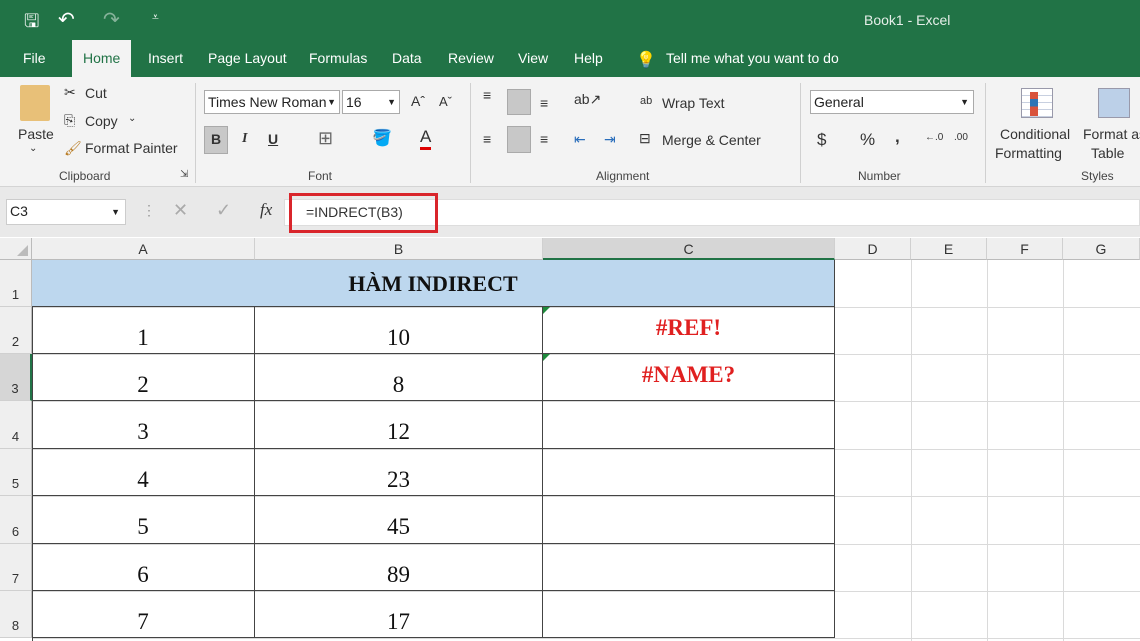 The width and height of the screenshot is (1140, 641). What do you see at coordinates (382, 138) in the screenshot?
I see `fill-color-icon: 🪣` at bounding box center [382, 138].